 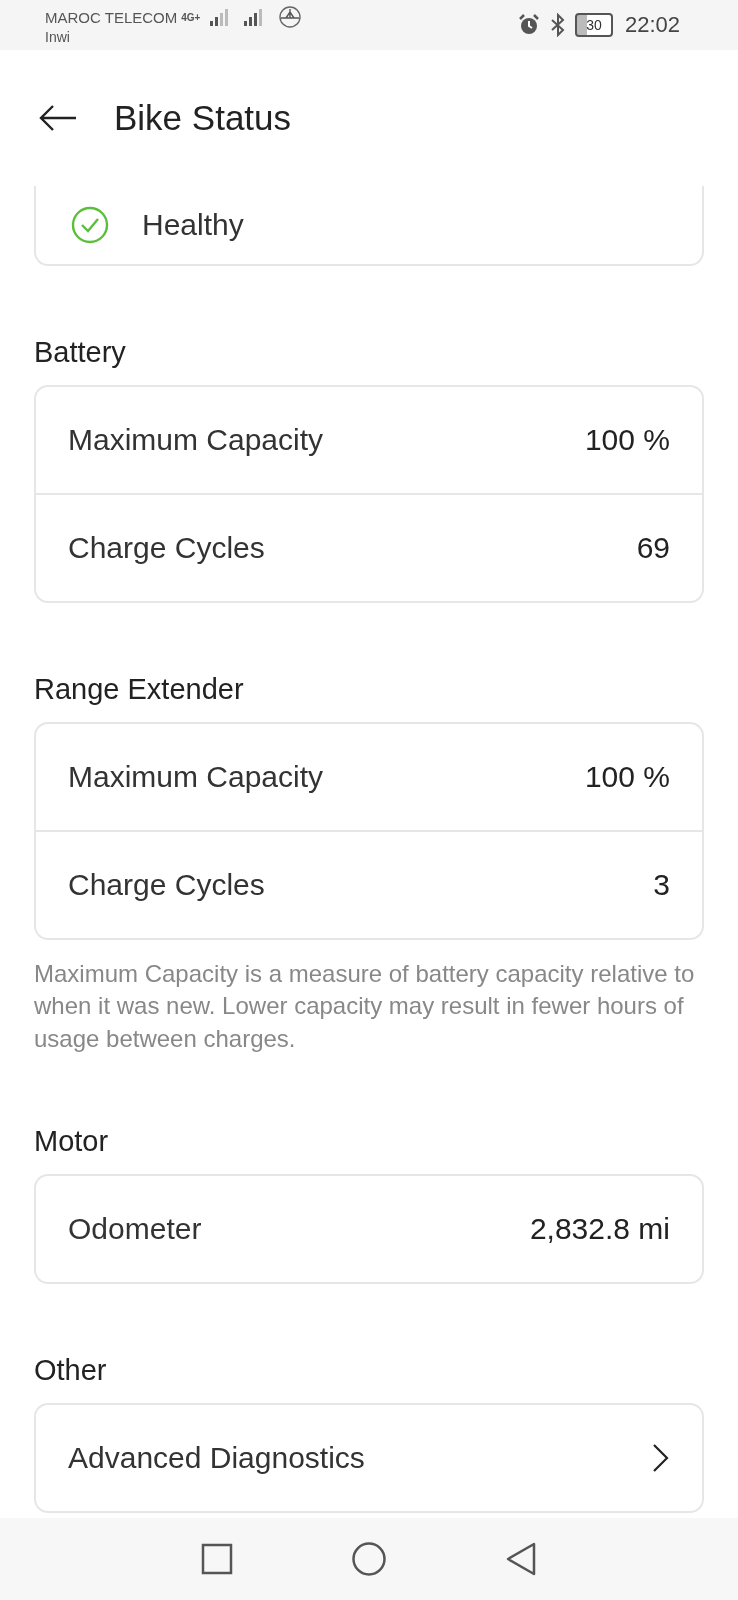 What do you see at coordinates (203, 118) in the screenshot?
I see `page-title: Bike Status` at bounding box center [203, 118].